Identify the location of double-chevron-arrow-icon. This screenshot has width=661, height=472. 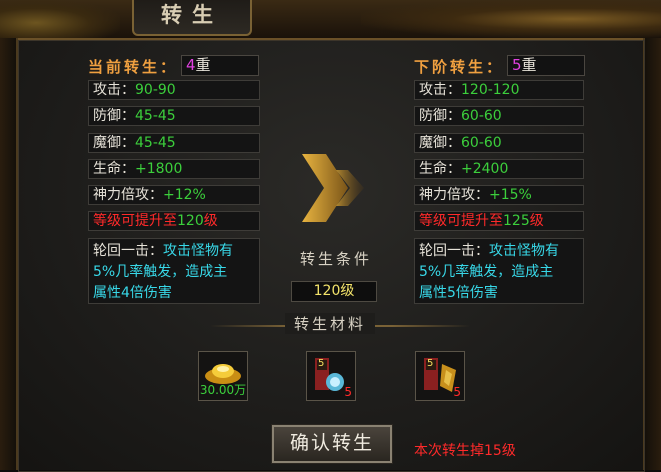
(333, 188).